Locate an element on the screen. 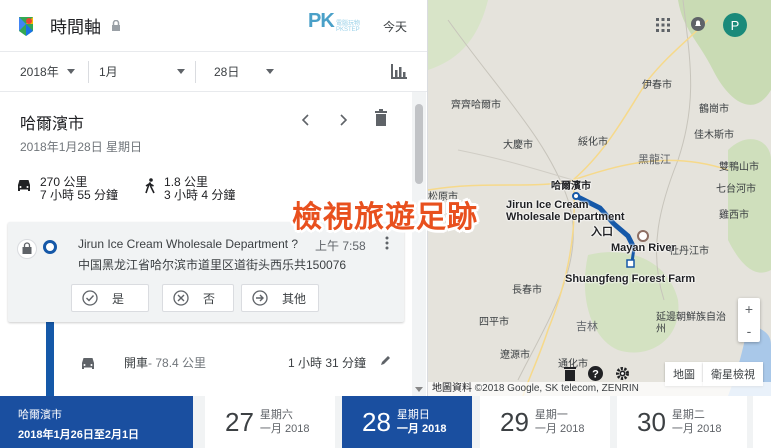 This screenshot has width=771, height=448. day-cell: 29 星期一 一月 2018 is located at coordinates (545, 422).